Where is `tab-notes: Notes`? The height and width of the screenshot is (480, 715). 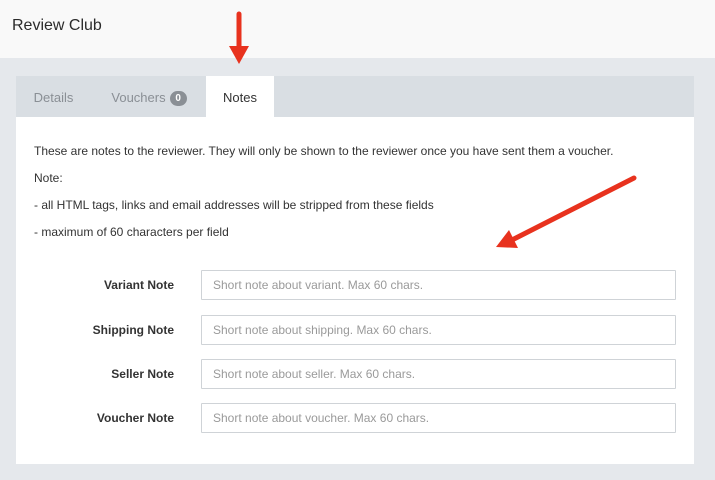 tab-notes: Notes is located at coordinates (240, 97).